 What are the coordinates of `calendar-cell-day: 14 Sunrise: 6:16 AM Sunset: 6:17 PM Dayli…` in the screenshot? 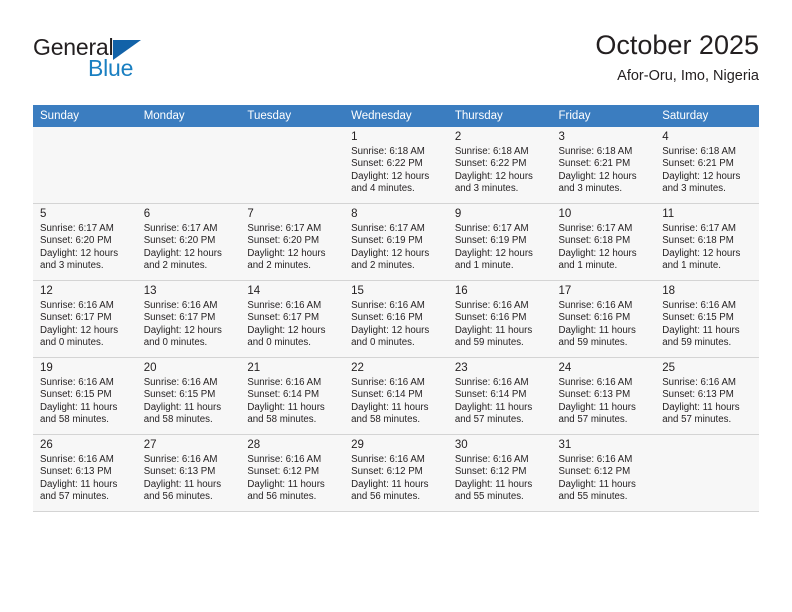 It's located at (292, 319).